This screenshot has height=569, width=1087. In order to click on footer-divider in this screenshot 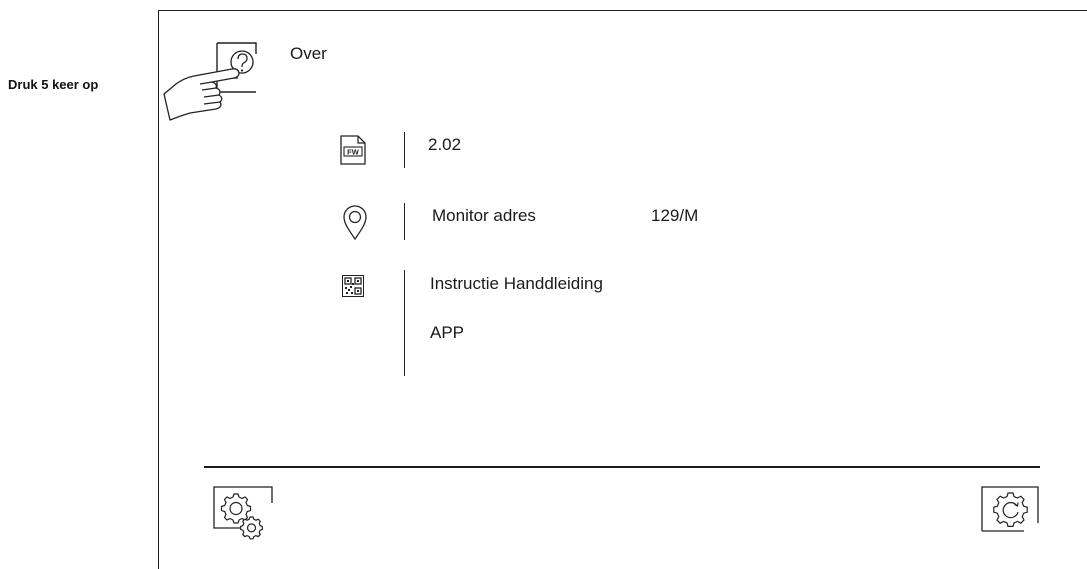, I will do `click(622, 467)`.